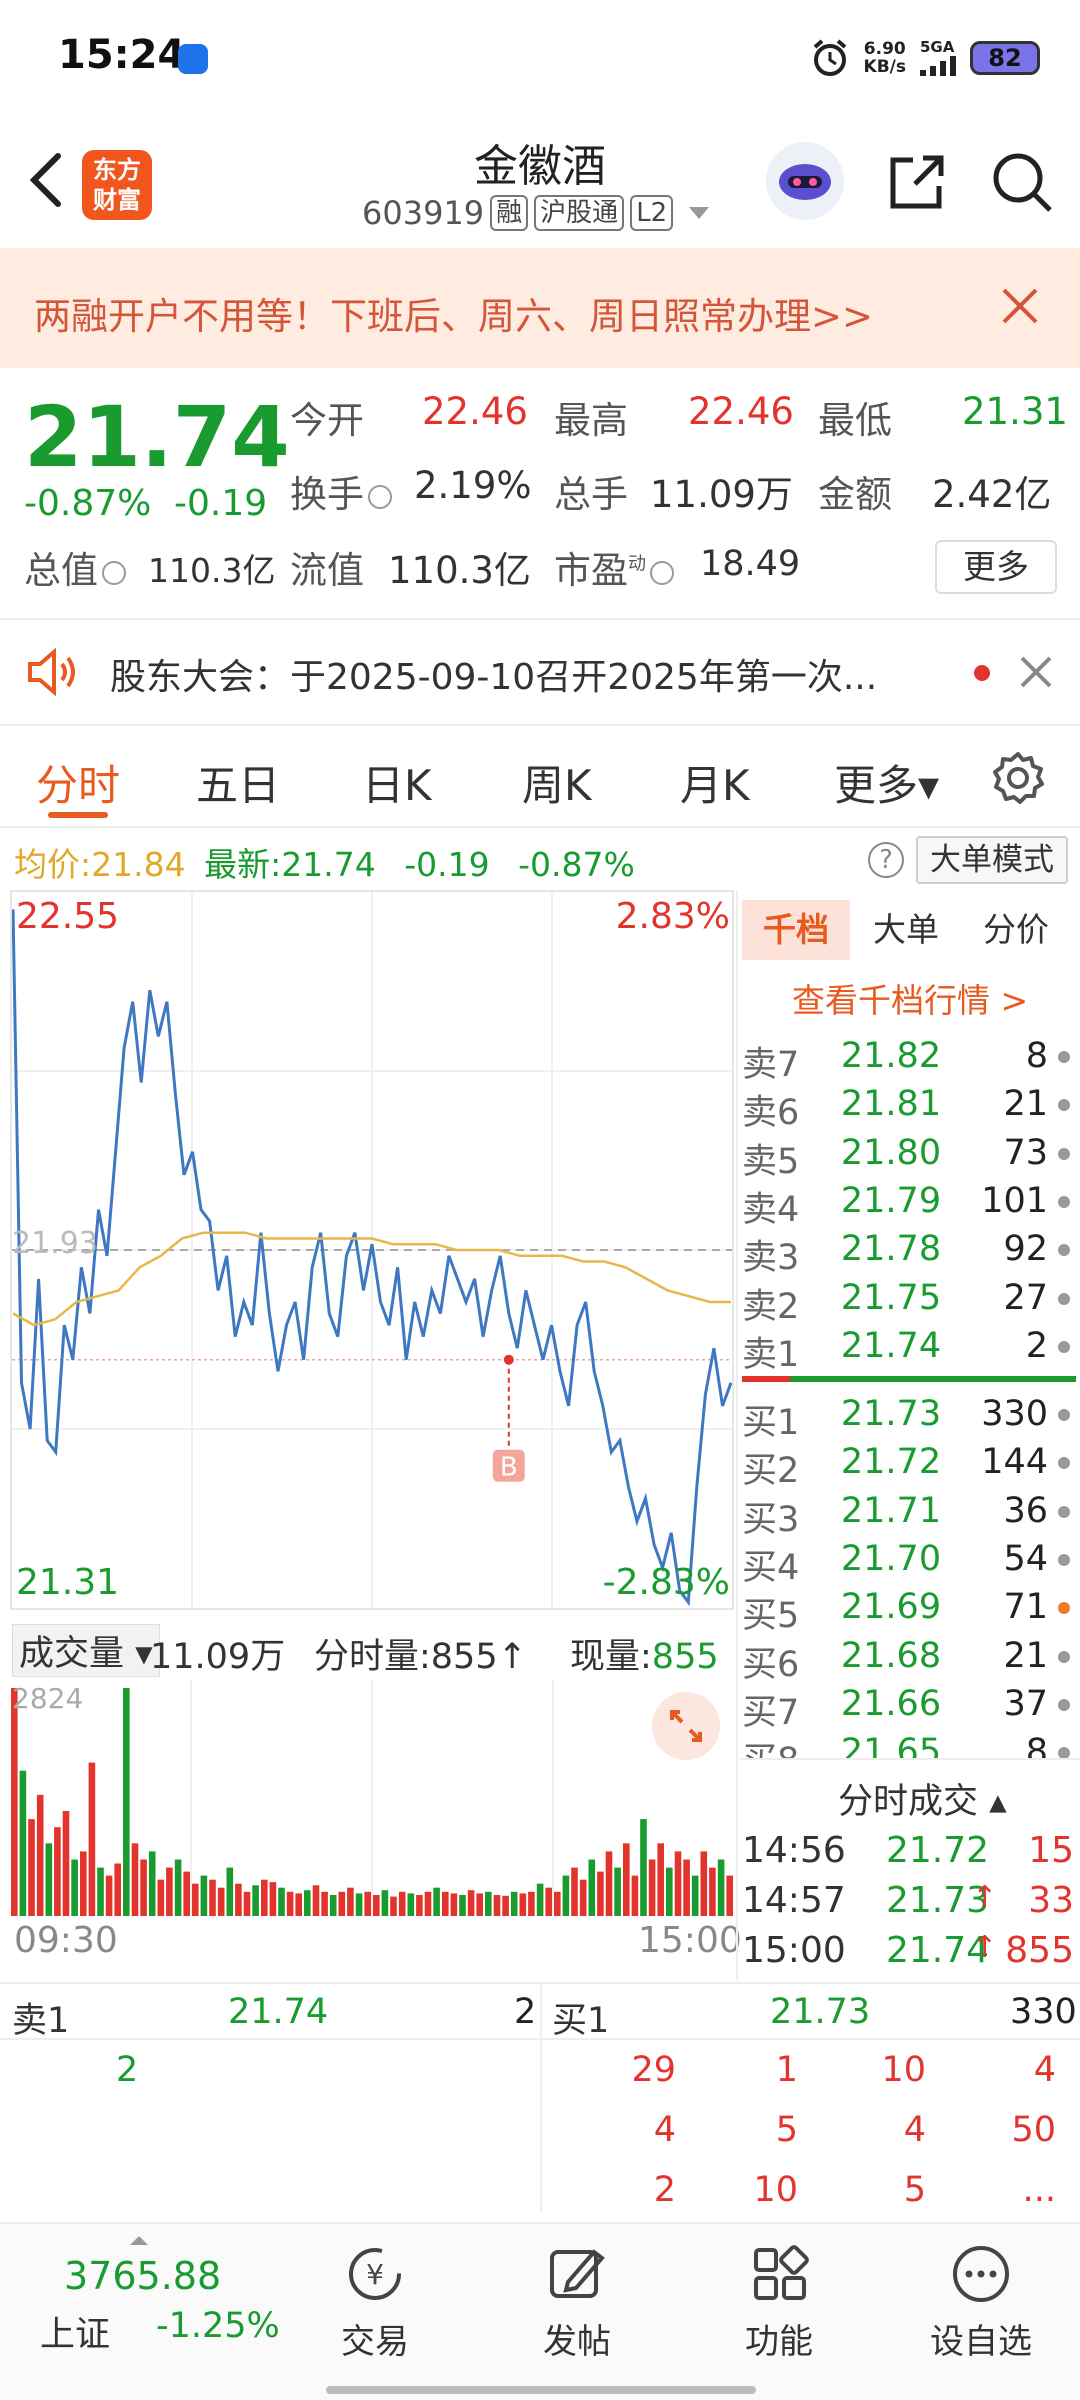 The height and width of the screenshot is (2400, 1080). Describe the element at coordinates (891, 1414) in the screenshot. I see `level-price: 21.73` at that location.